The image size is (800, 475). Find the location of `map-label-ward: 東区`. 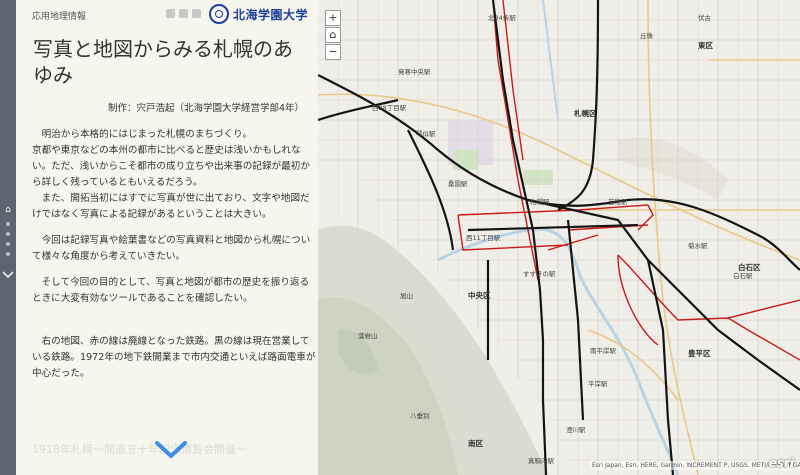

map-label-ward: 東区 is located at coordinates (705, 45).